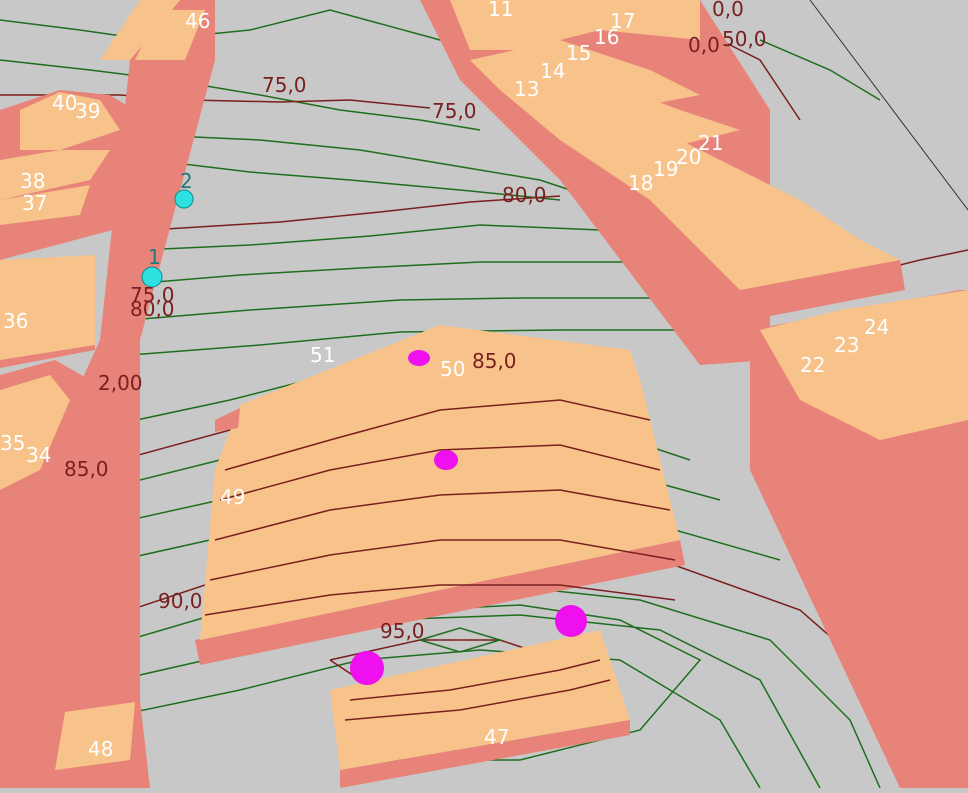  What do you see at coordinates (578, 53) in the screenshot?
I see `label-15: 15` at bounding box center [578, 53].